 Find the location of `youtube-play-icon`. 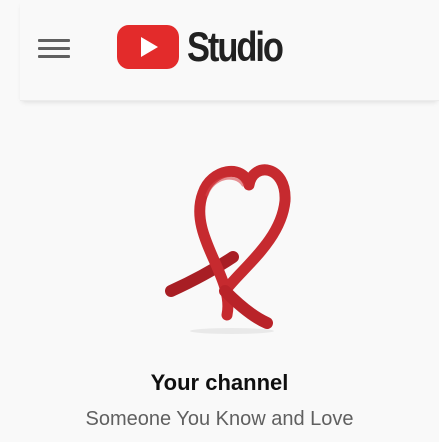

youtube-play-icon is located at coordinates (148, 47).